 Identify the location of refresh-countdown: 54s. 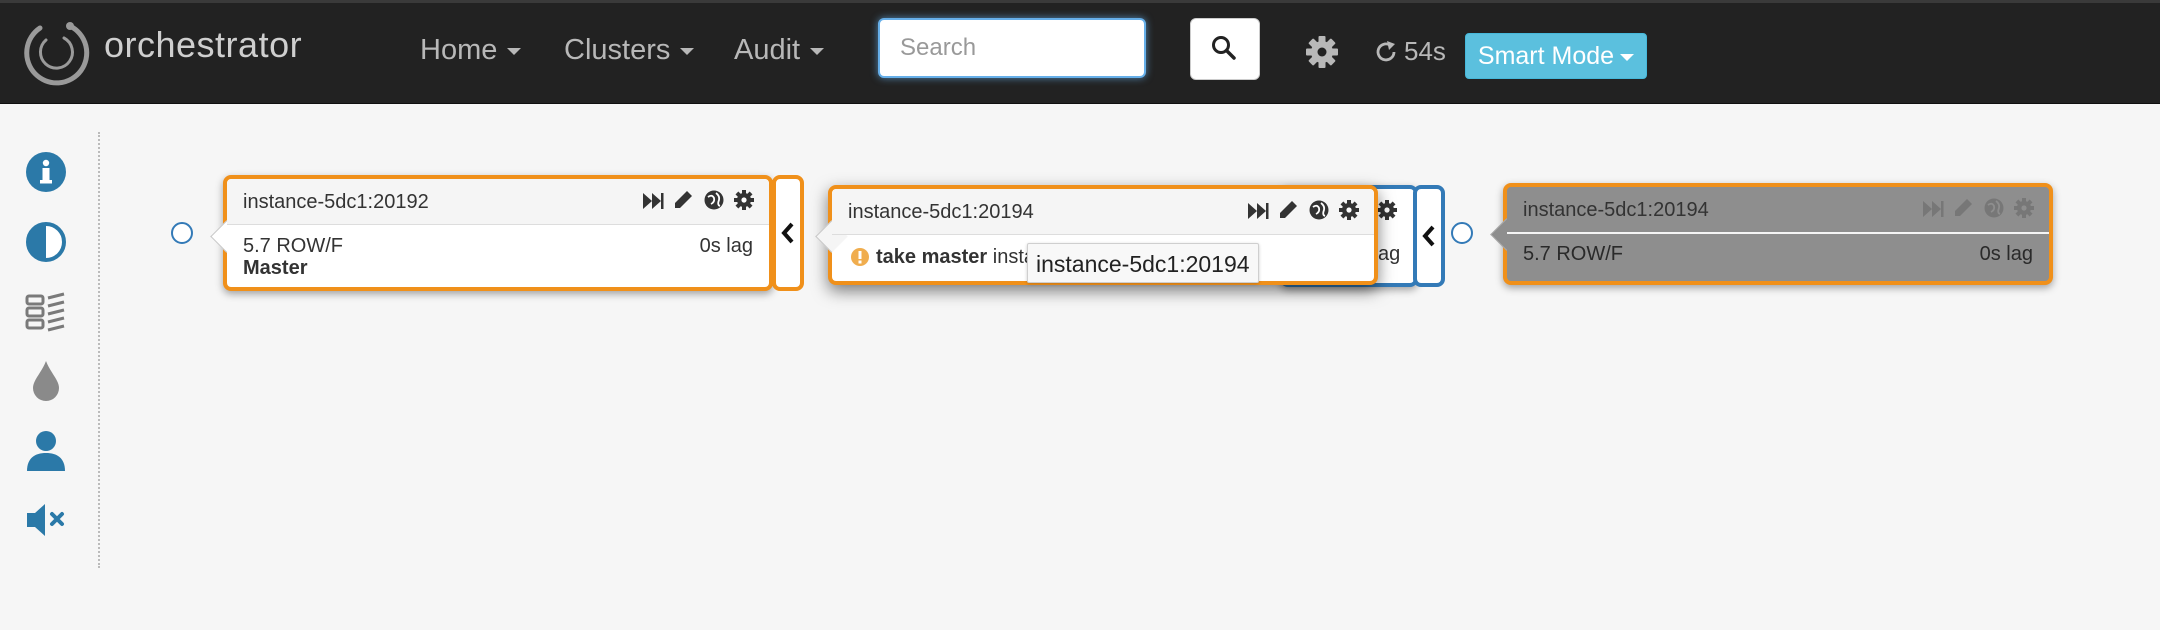
(1425, 51).